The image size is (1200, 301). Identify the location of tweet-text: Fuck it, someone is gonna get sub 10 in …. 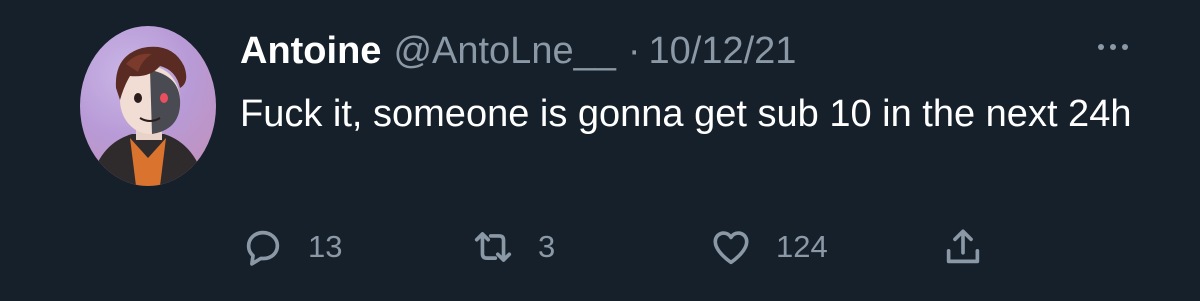
(686, 114).